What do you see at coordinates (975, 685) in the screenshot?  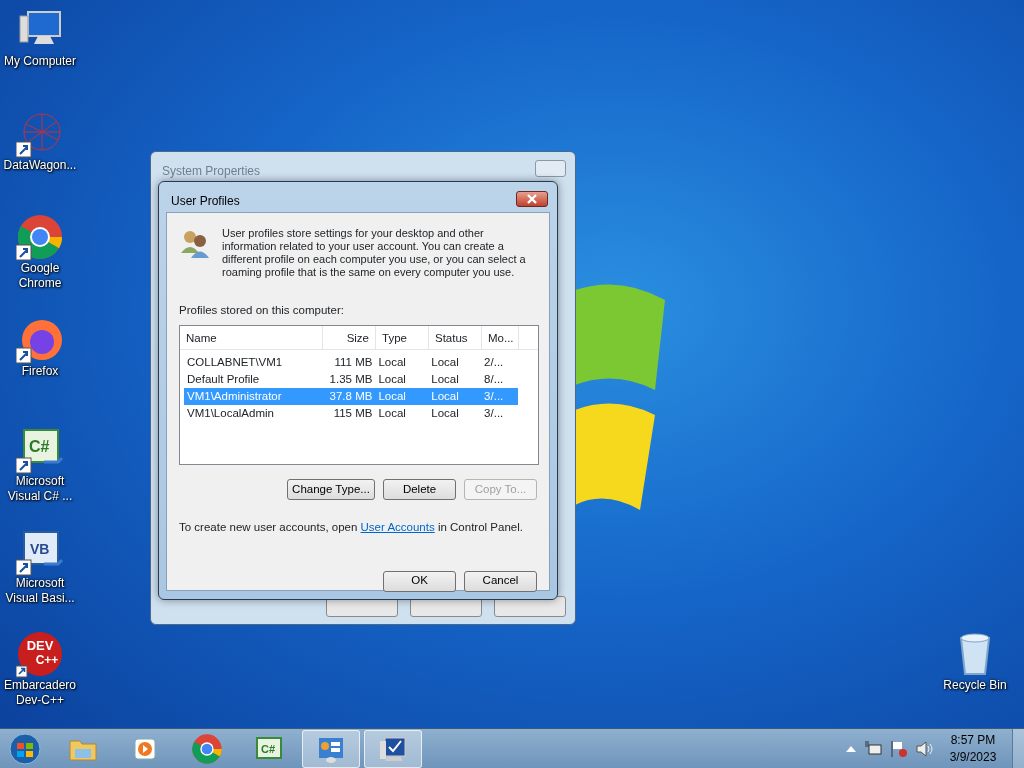 I see `desktop-icon-label: Recycle Bin` at bounding box center [975, 685].